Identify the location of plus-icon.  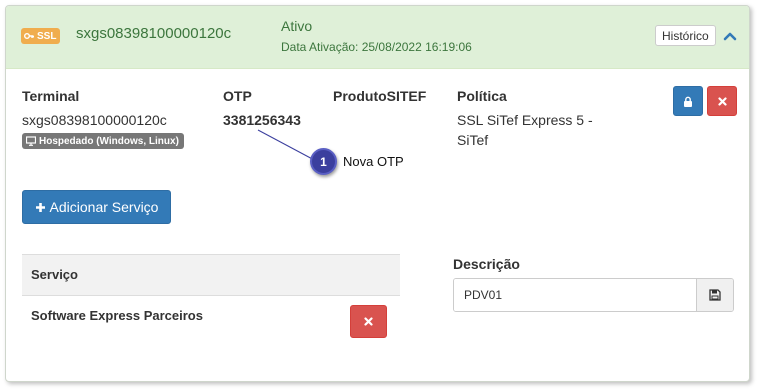
(40, 207).